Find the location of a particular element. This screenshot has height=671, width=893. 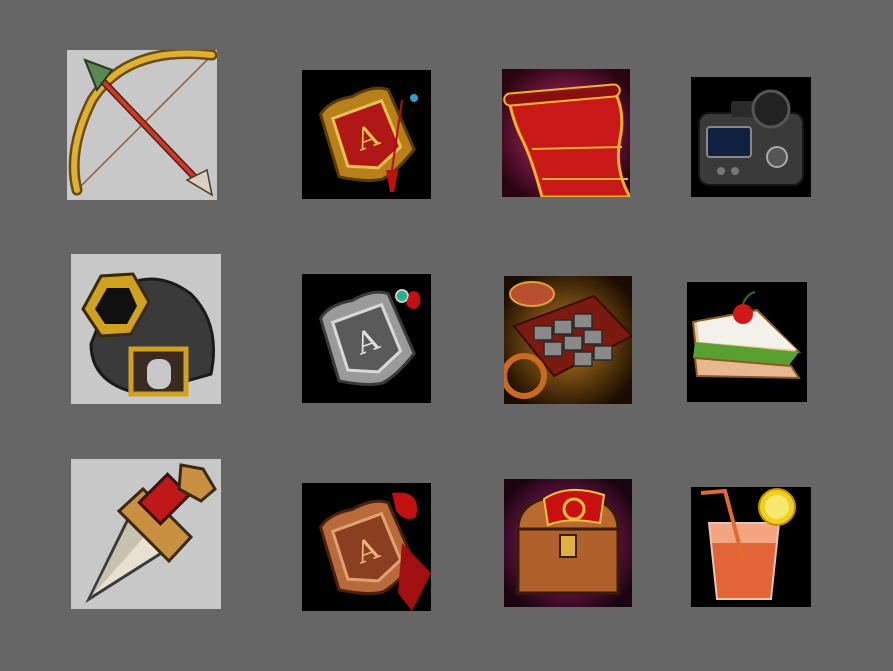

red-scroll-tile is located at coordinates (566, 133).